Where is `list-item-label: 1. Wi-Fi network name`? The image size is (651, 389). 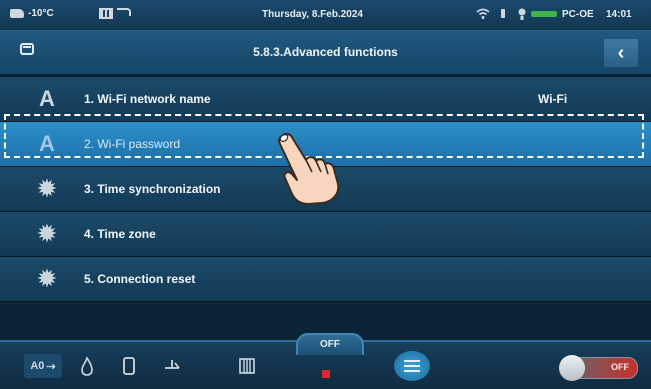
list-item-label: 1. Wi-Fi network name is located at coordinates (147, 99).